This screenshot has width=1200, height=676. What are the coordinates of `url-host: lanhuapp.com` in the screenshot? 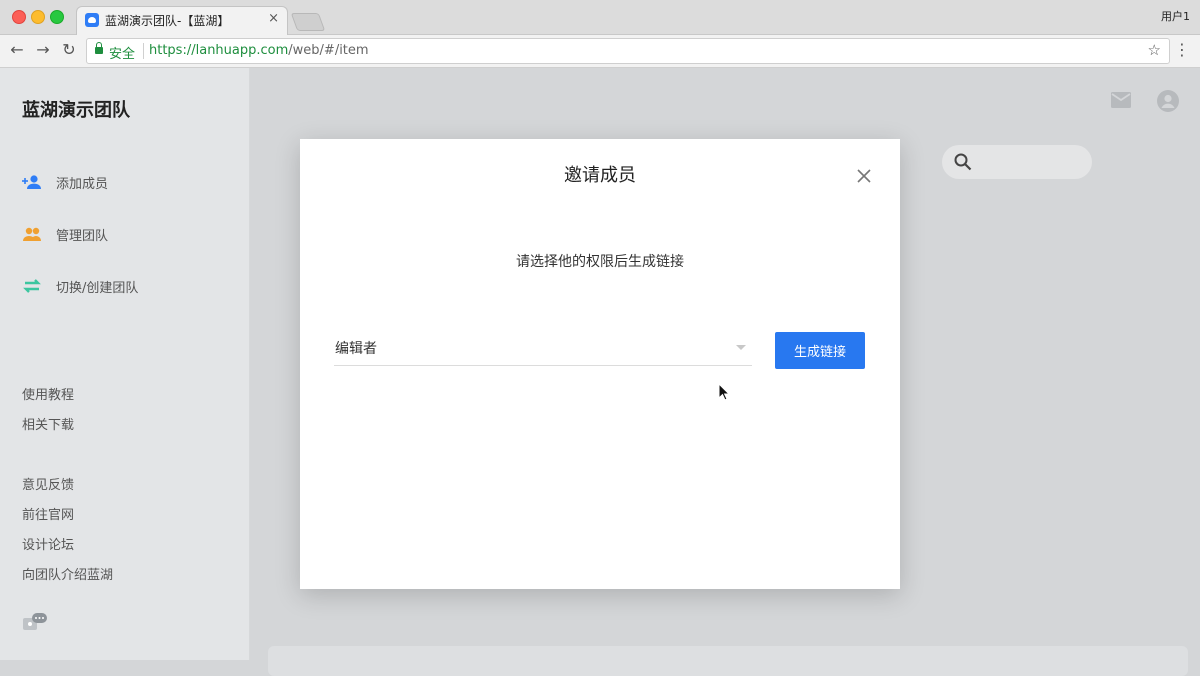 It's located at (242, 50).